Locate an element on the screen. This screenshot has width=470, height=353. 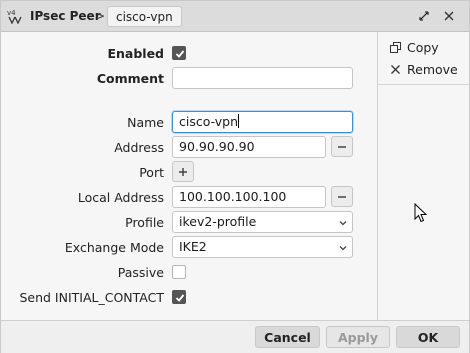
local-address-label: Local Address is located at coordinates (120, 197).